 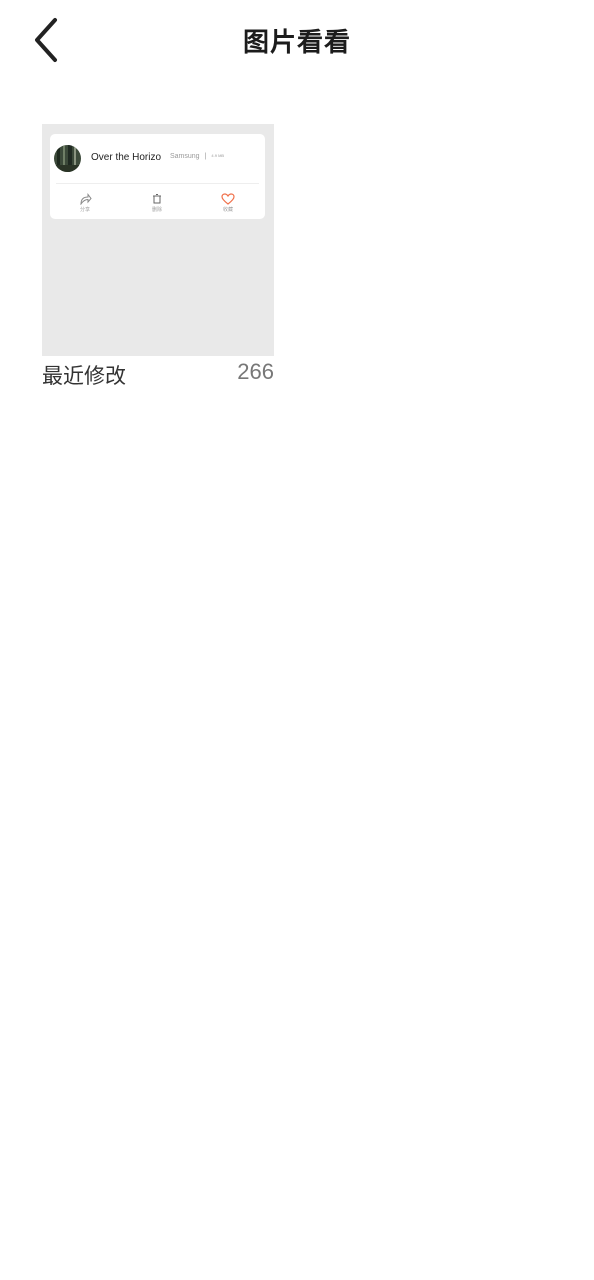 I want to click on page-title: 图片看看, so click(x=296, y=43).